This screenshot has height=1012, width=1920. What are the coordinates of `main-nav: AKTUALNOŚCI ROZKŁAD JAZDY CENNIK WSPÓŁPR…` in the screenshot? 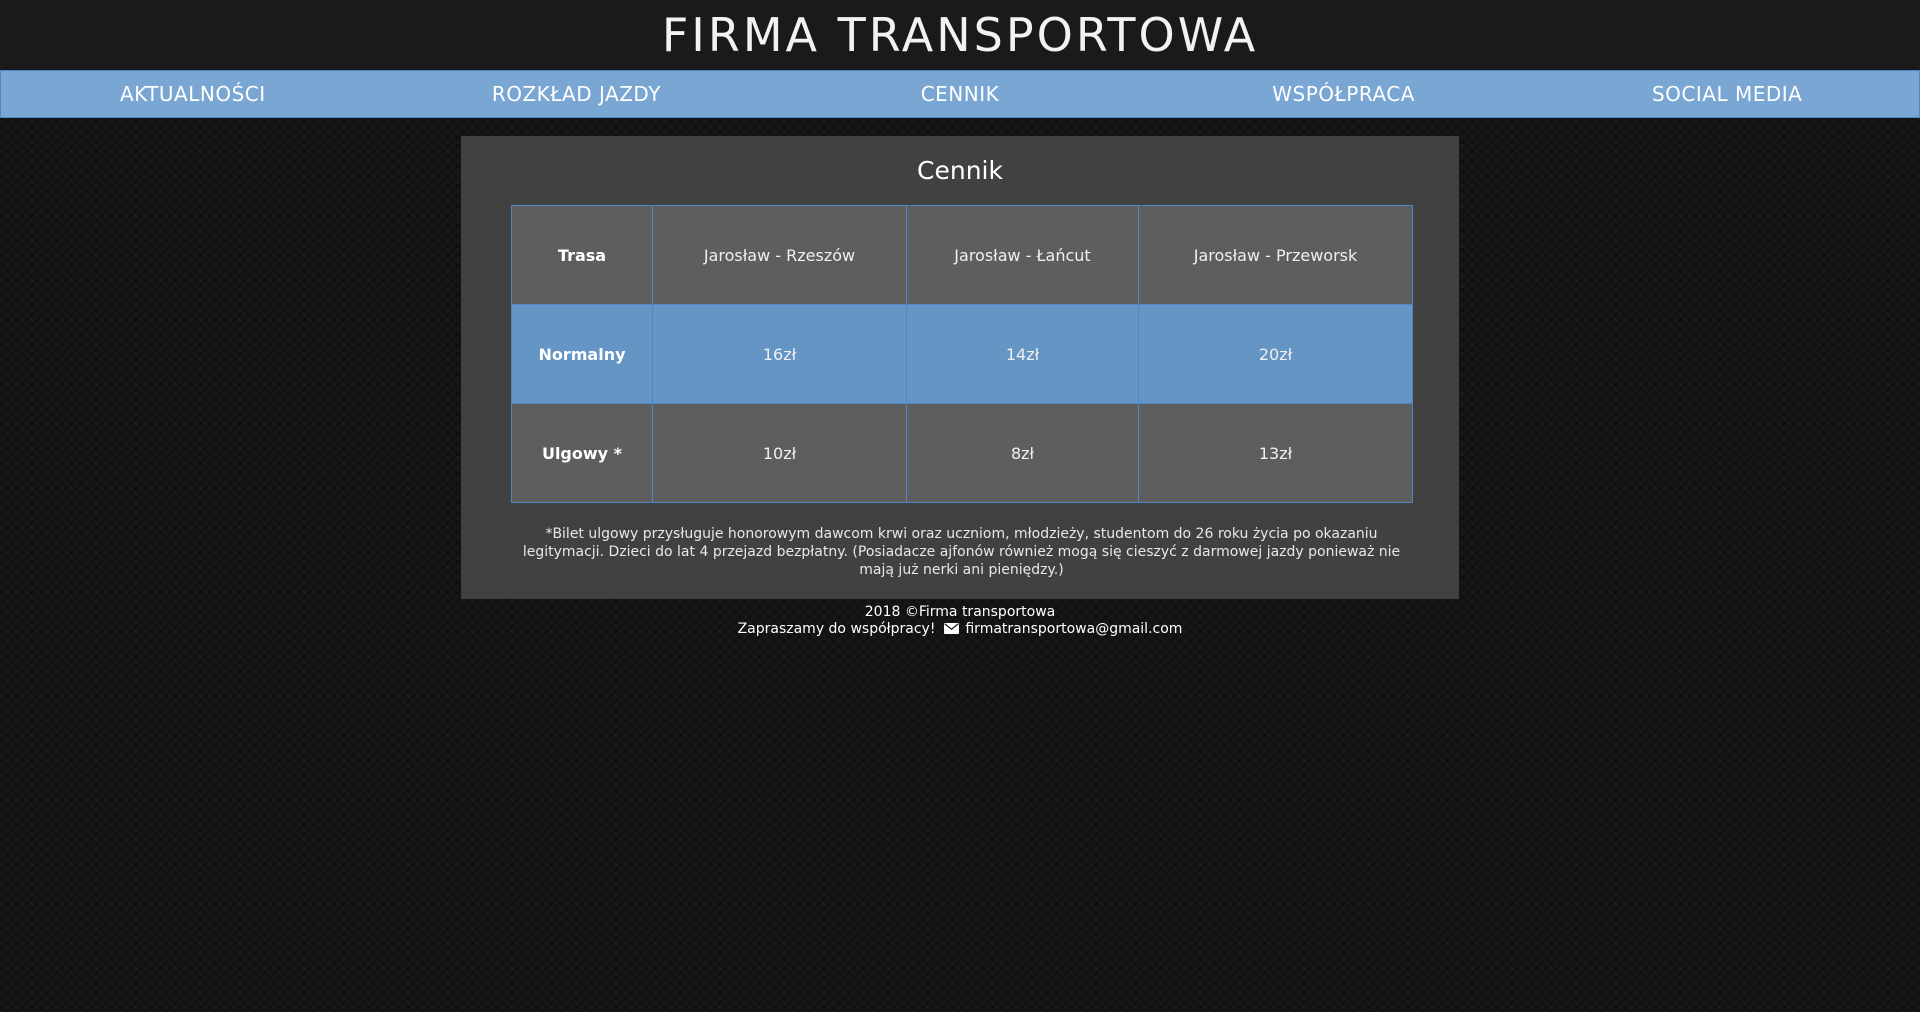 It's located at (960, 94).